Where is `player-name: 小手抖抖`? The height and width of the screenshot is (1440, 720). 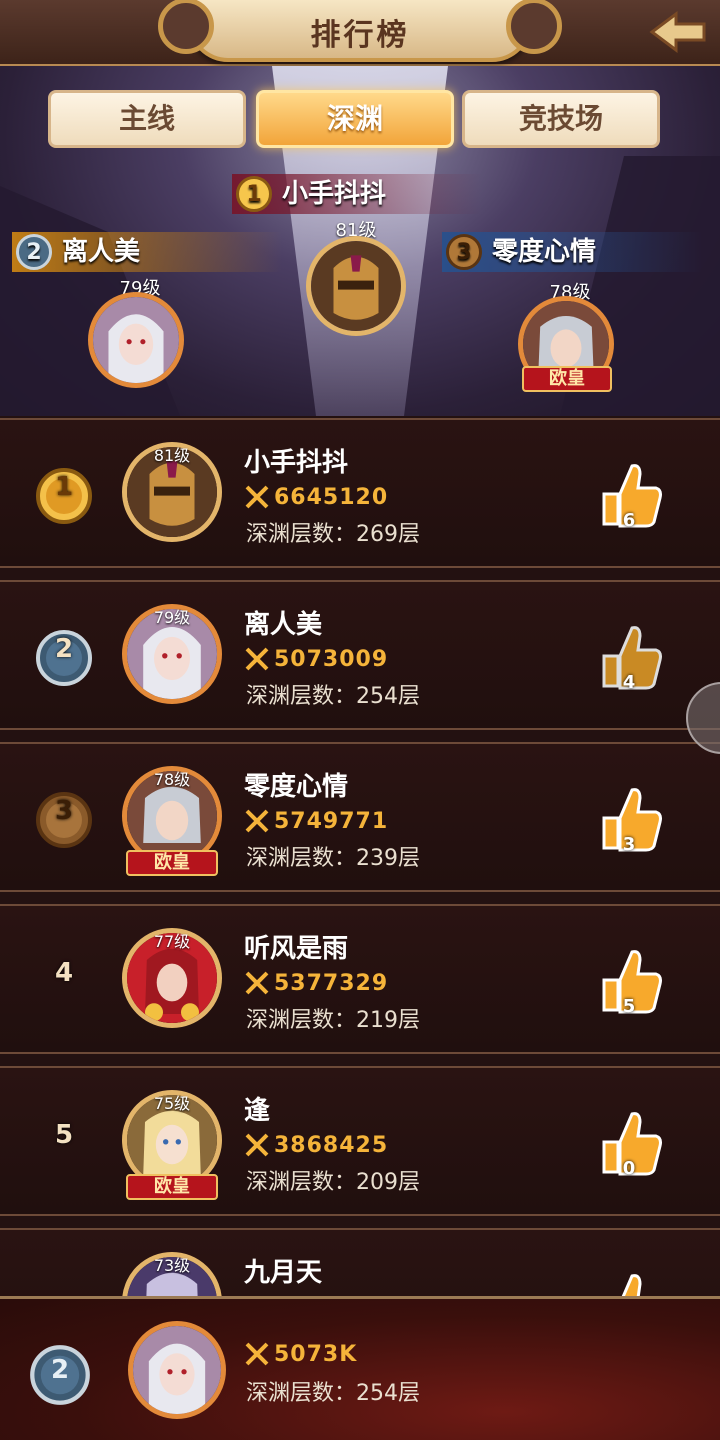
player-name: 小手抖抖 is located at coordinates (296, 463).